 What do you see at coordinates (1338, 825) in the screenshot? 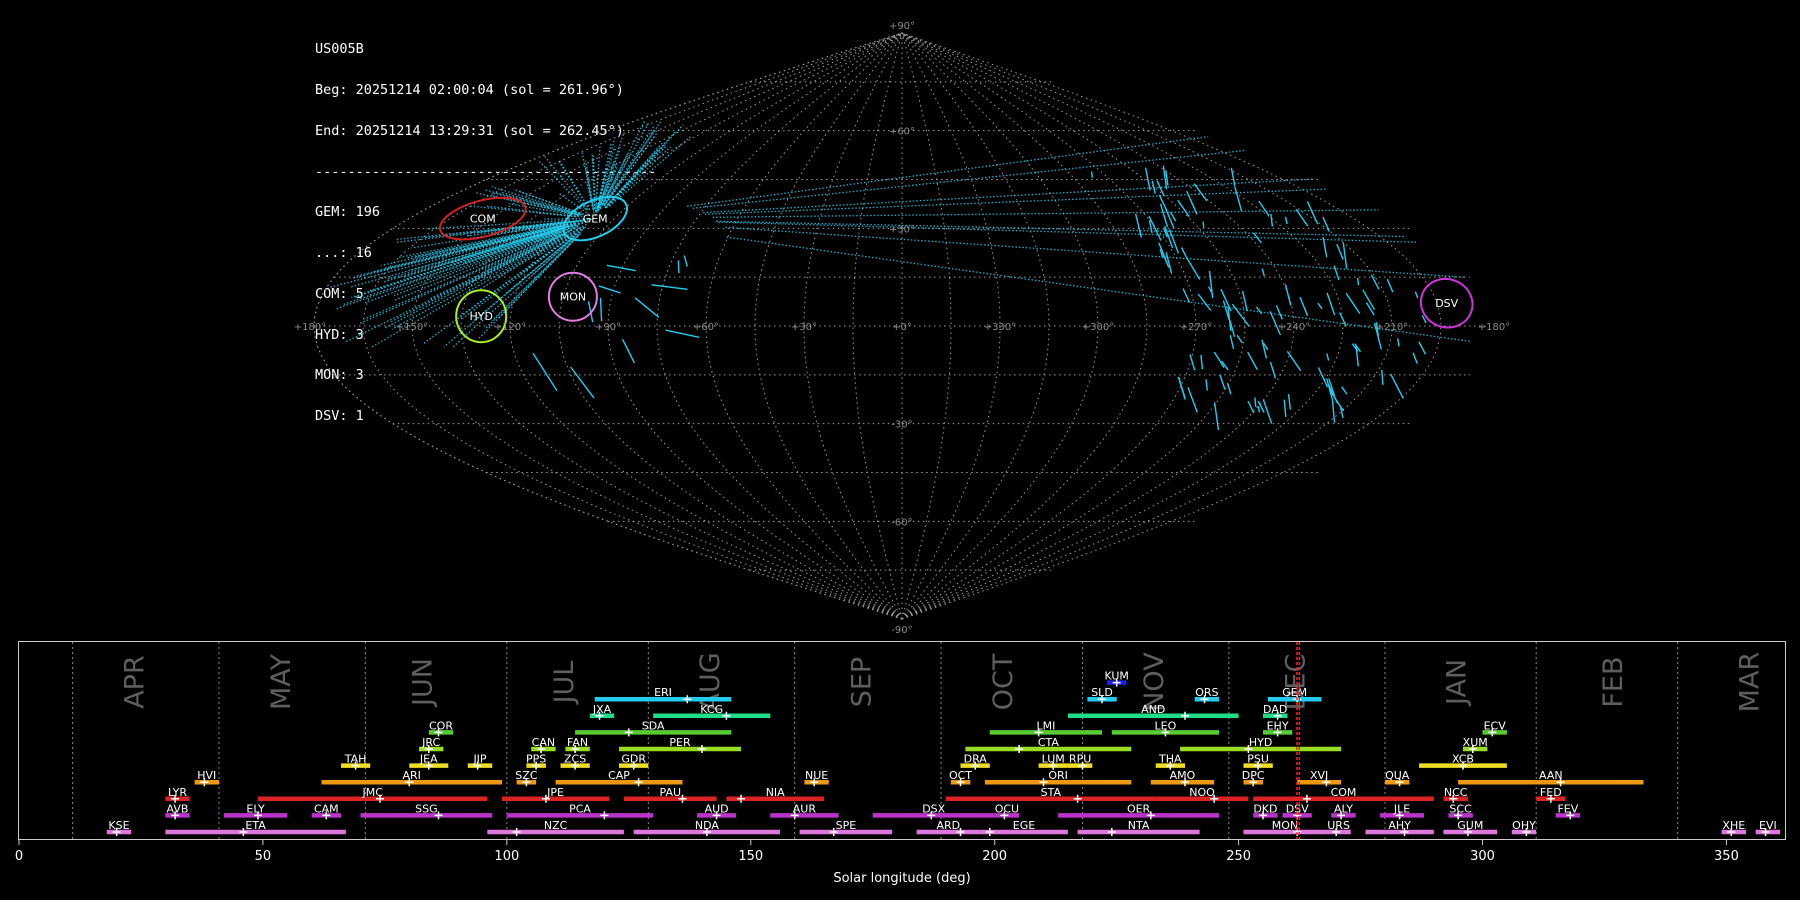
I see `shower-label-urs: URS` at bounding box center [1338, 825].